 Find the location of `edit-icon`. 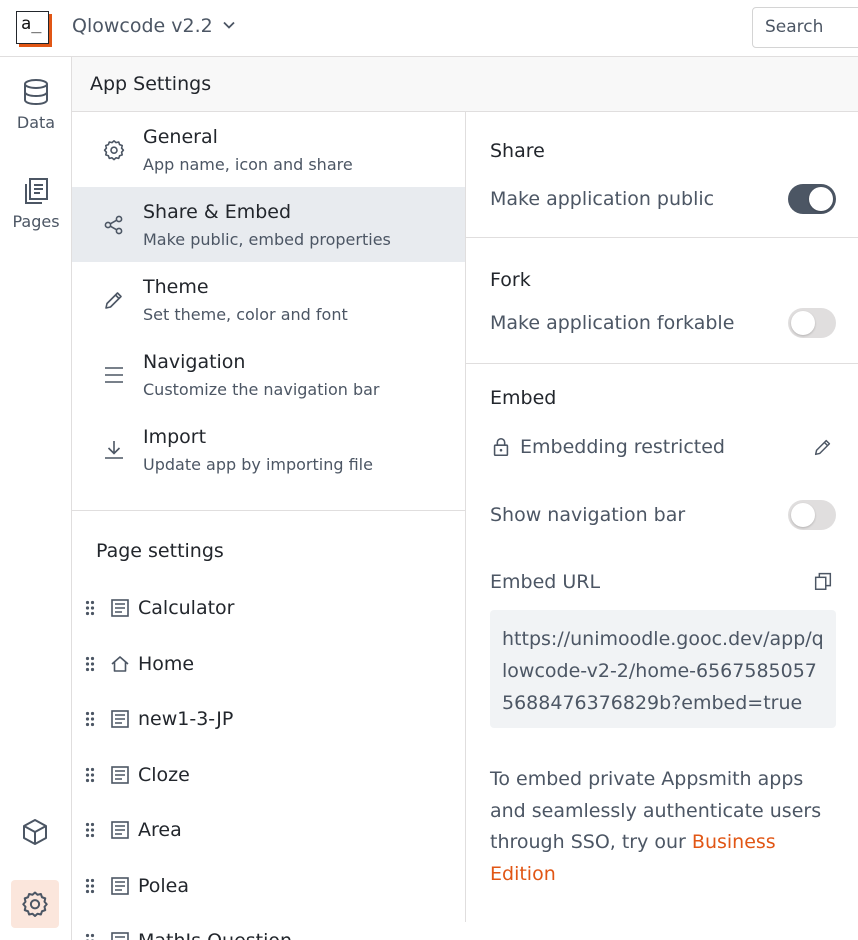

edit-icon is located at coordinates (823, 447).